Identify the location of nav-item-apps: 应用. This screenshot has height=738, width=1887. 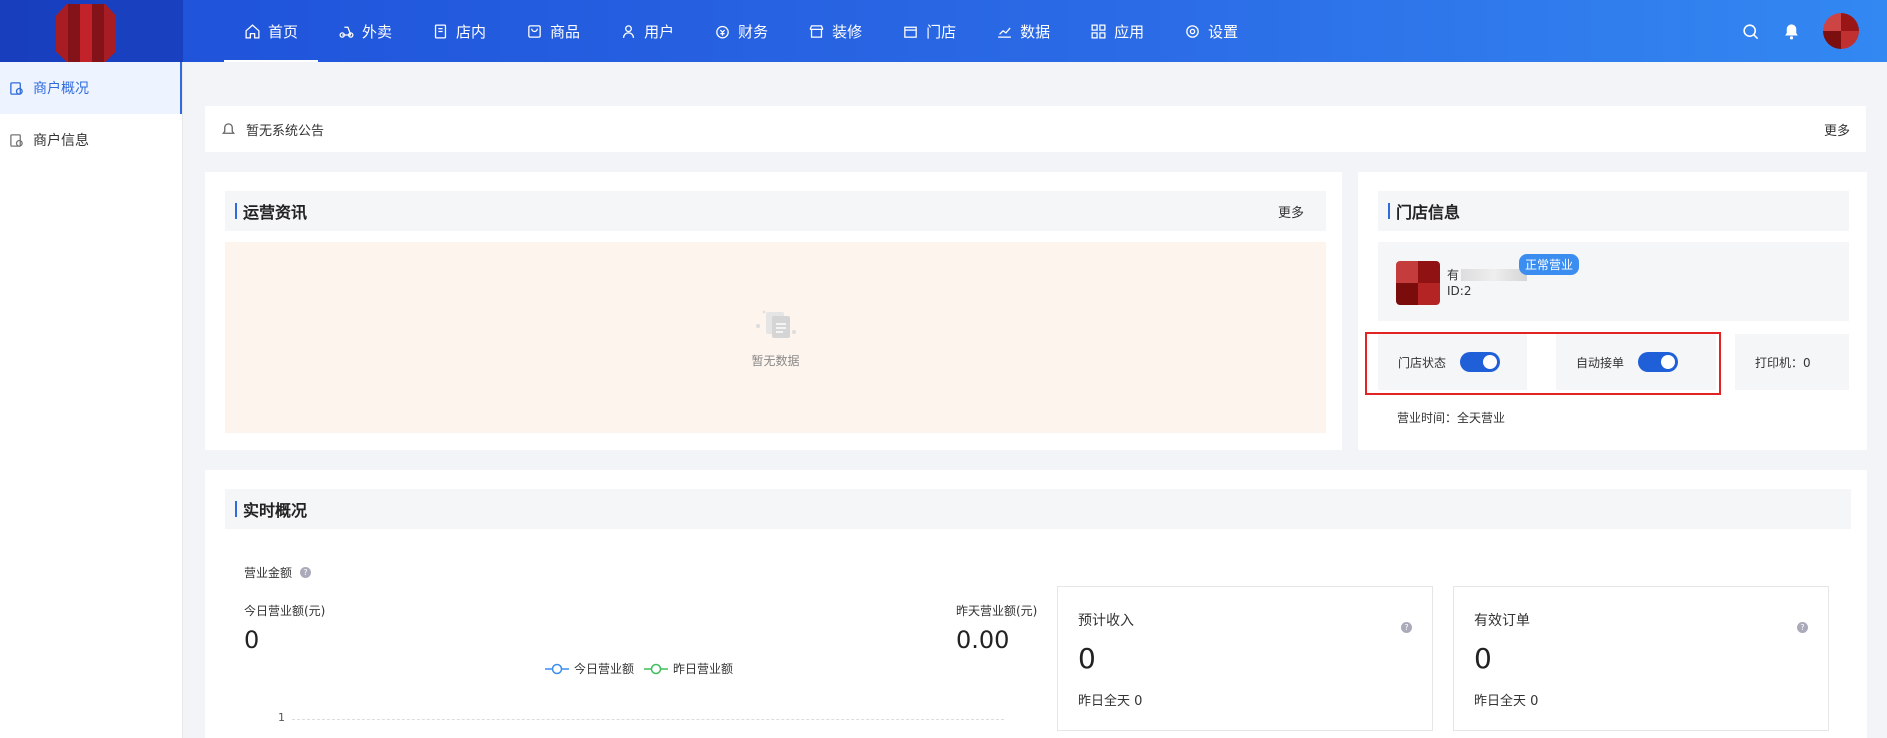
(1117, 31).